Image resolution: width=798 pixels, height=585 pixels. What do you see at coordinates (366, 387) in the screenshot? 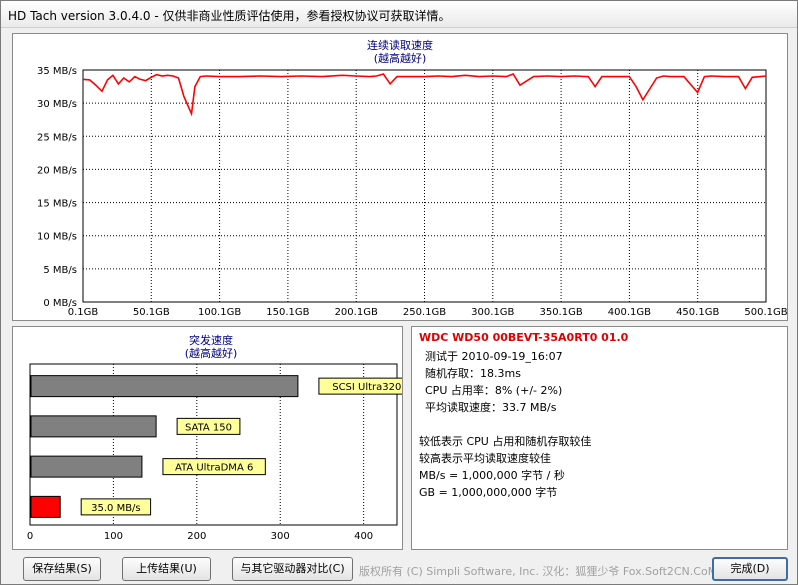
I see `burst-bar-label: SCSI Ultra320` at bounding box center [366, 387].